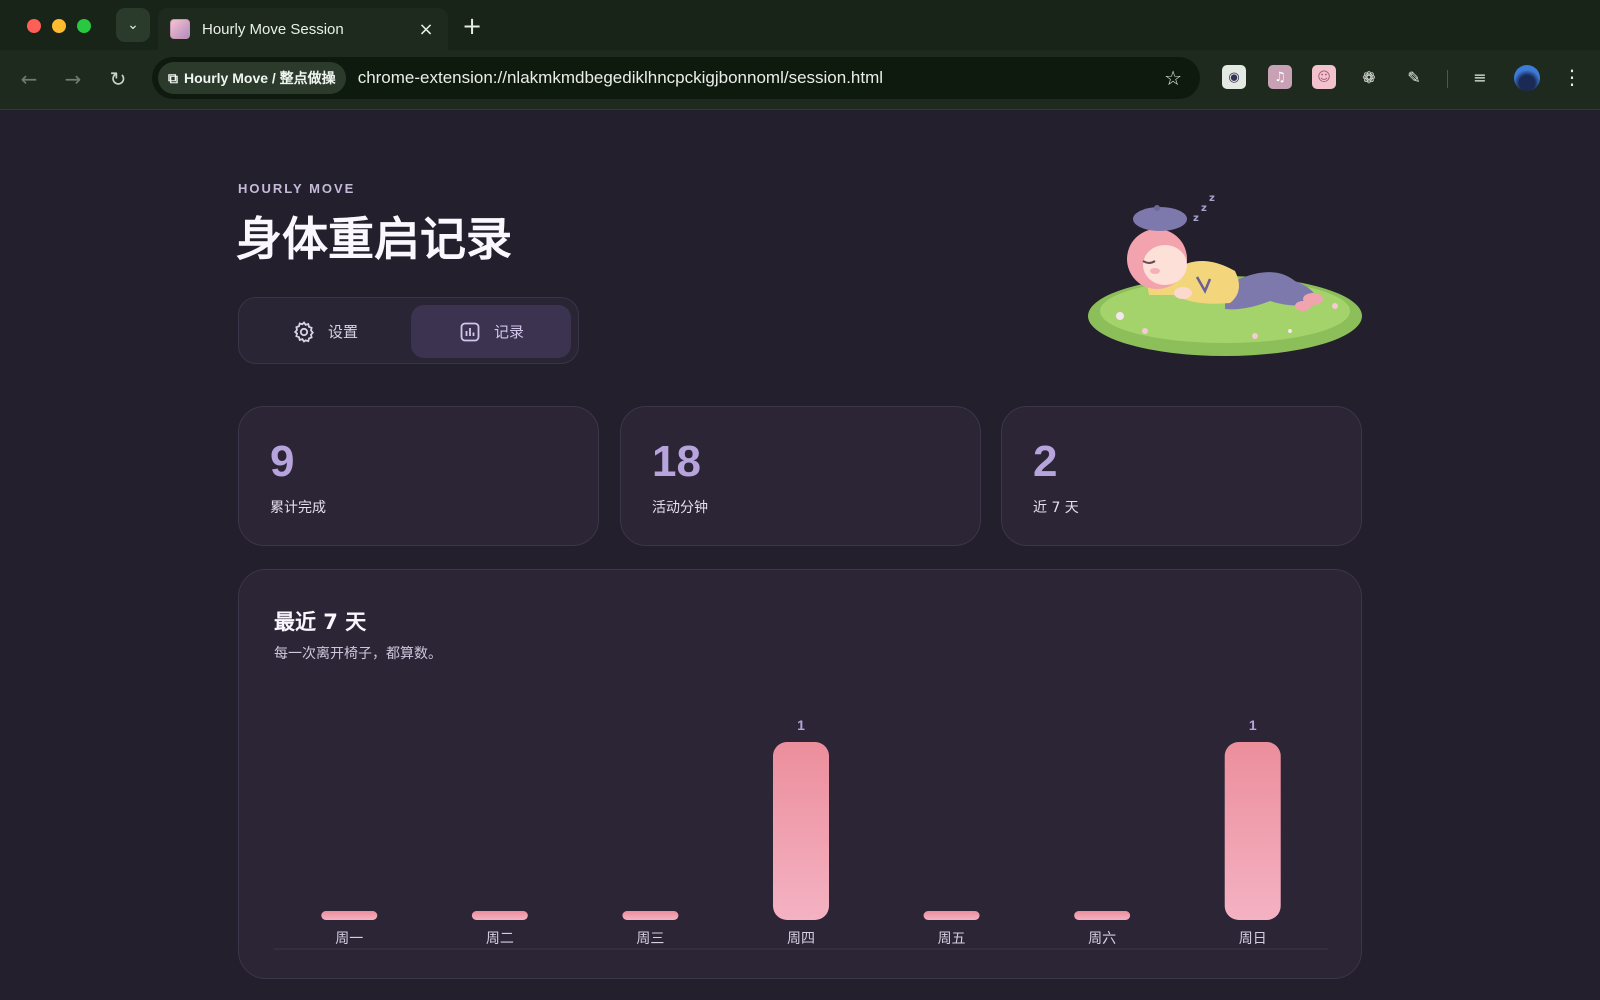  I want to click on favicon-icon, so click(180, 29).